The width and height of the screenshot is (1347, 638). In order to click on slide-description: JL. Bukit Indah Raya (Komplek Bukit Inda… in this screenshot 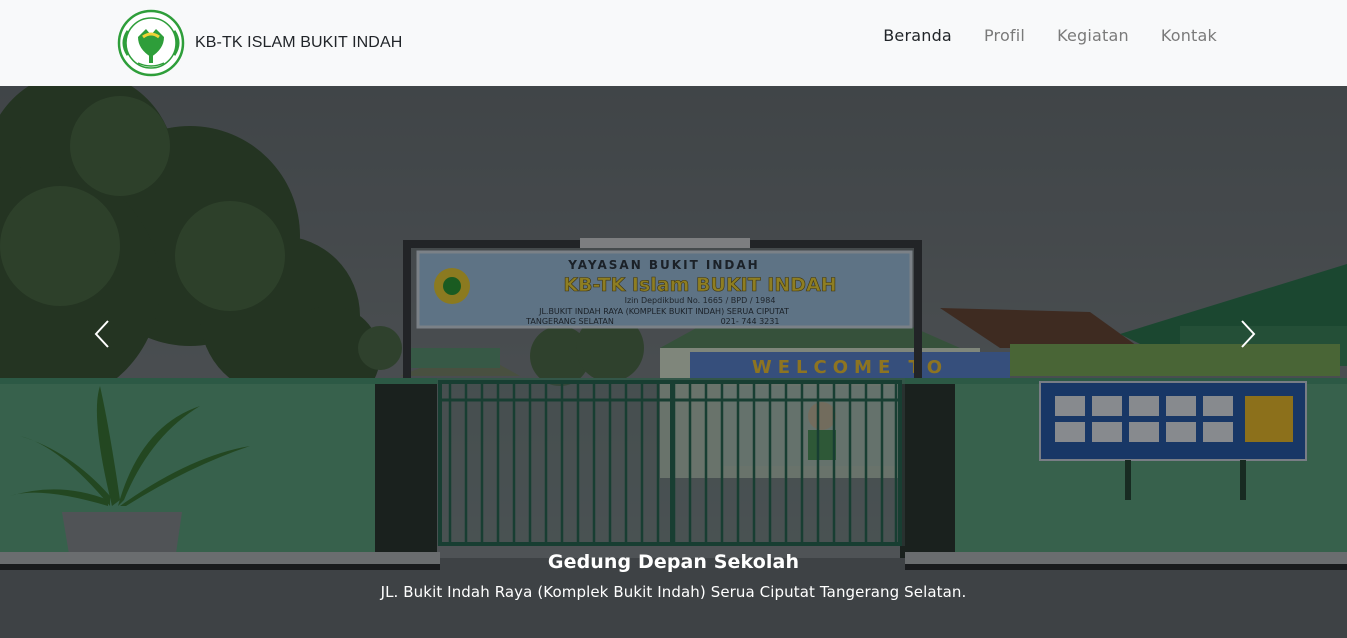, I will do `click(673, 592)`.